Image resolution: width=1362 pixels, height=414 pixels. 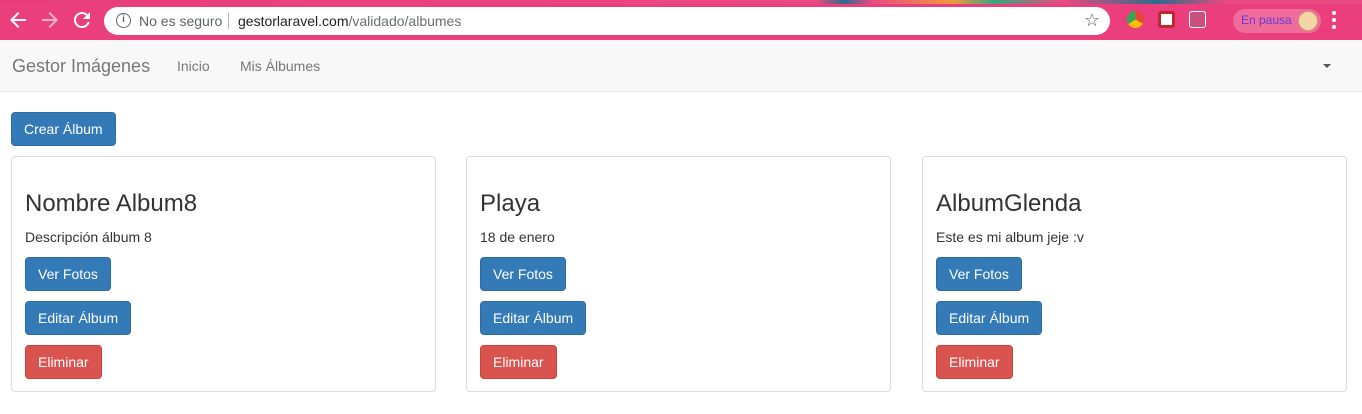 I want to click on album-title: Playa, so click(x=510, y=203).